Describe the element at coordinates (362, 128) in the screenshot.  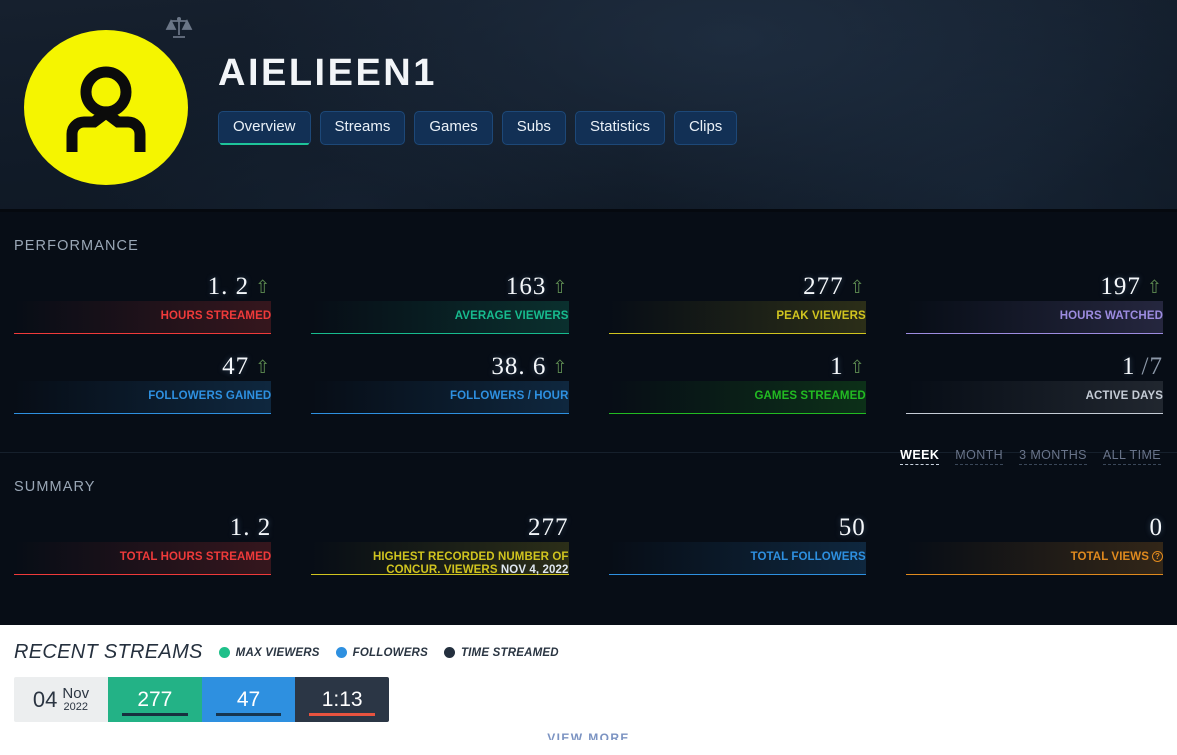
I see `tab-streams: Streams` at that location.